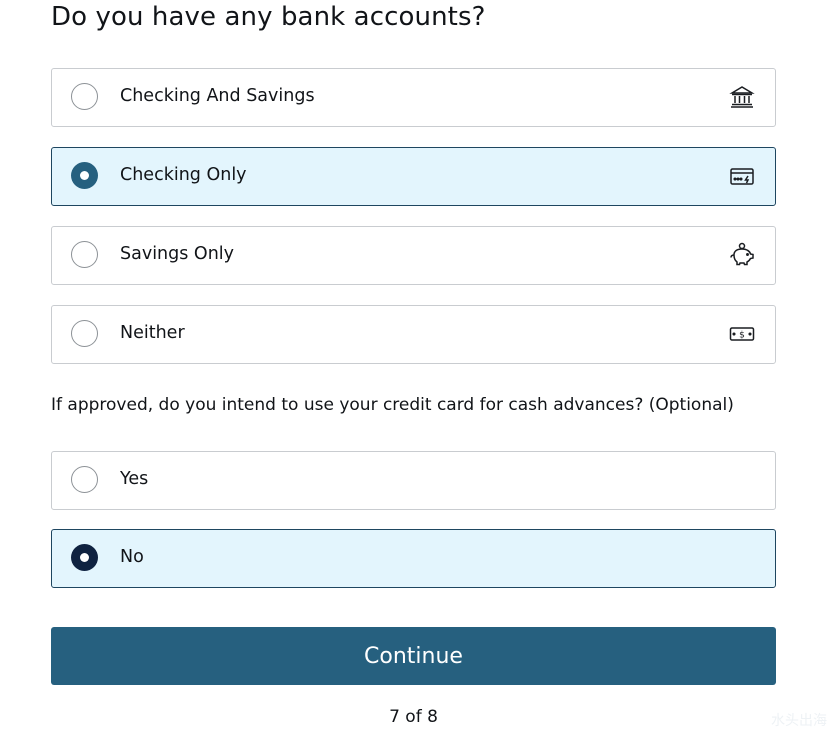  Describe the element at coordinates (413, 558) in the screenshot. I see `option-no: No` at that location.